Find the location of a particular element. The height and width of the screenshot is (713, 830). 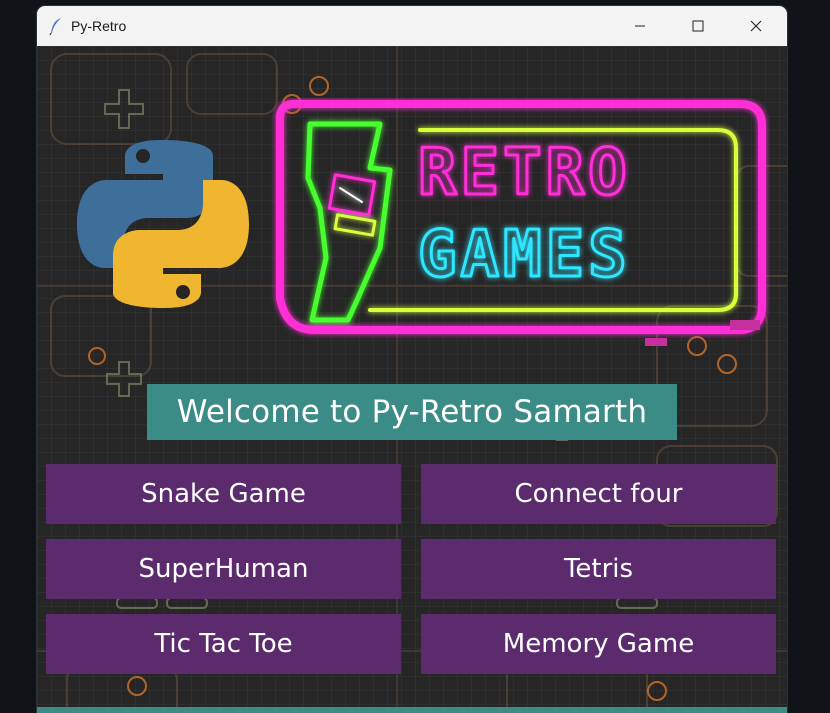

tic-tac-toe-button: Tic Tac Toe is located at coordinates (223, 644).